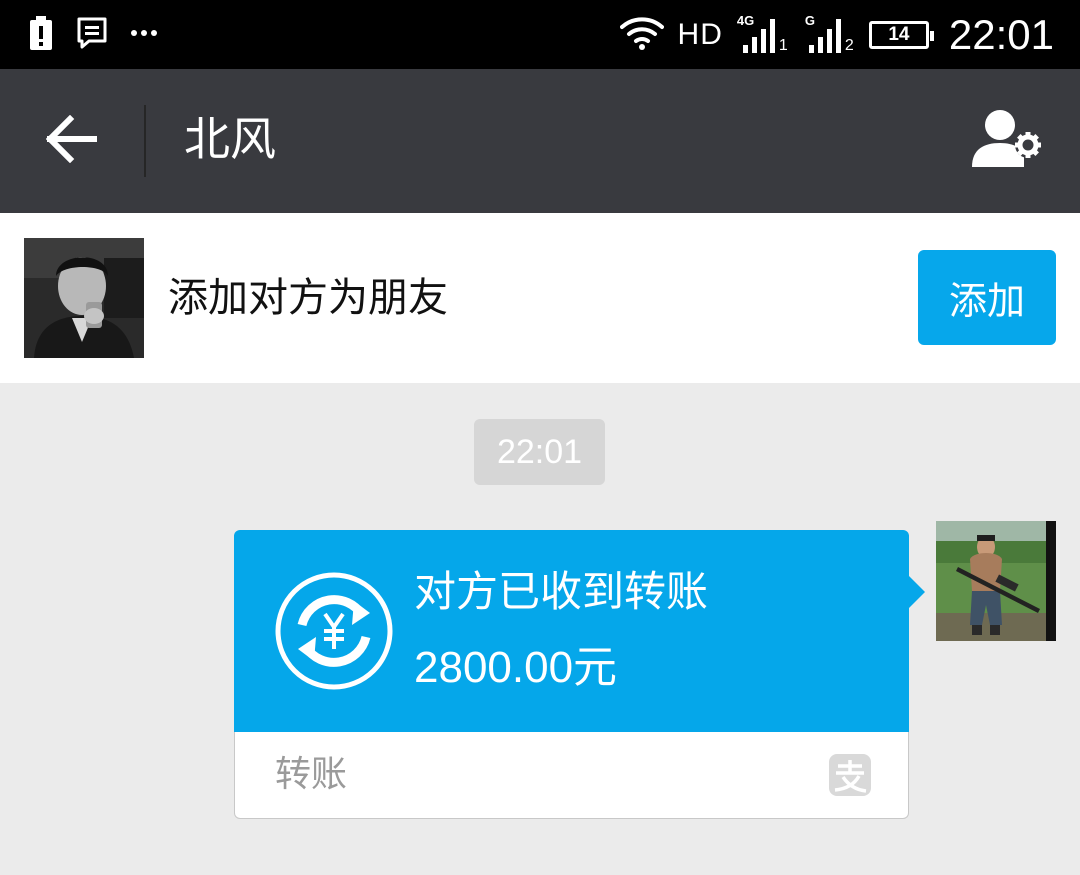 The image size is (1080, 875). Describe the element at coordinates (1001, 34) in the screenshot. I see `status-clock: 22:01` at that location.